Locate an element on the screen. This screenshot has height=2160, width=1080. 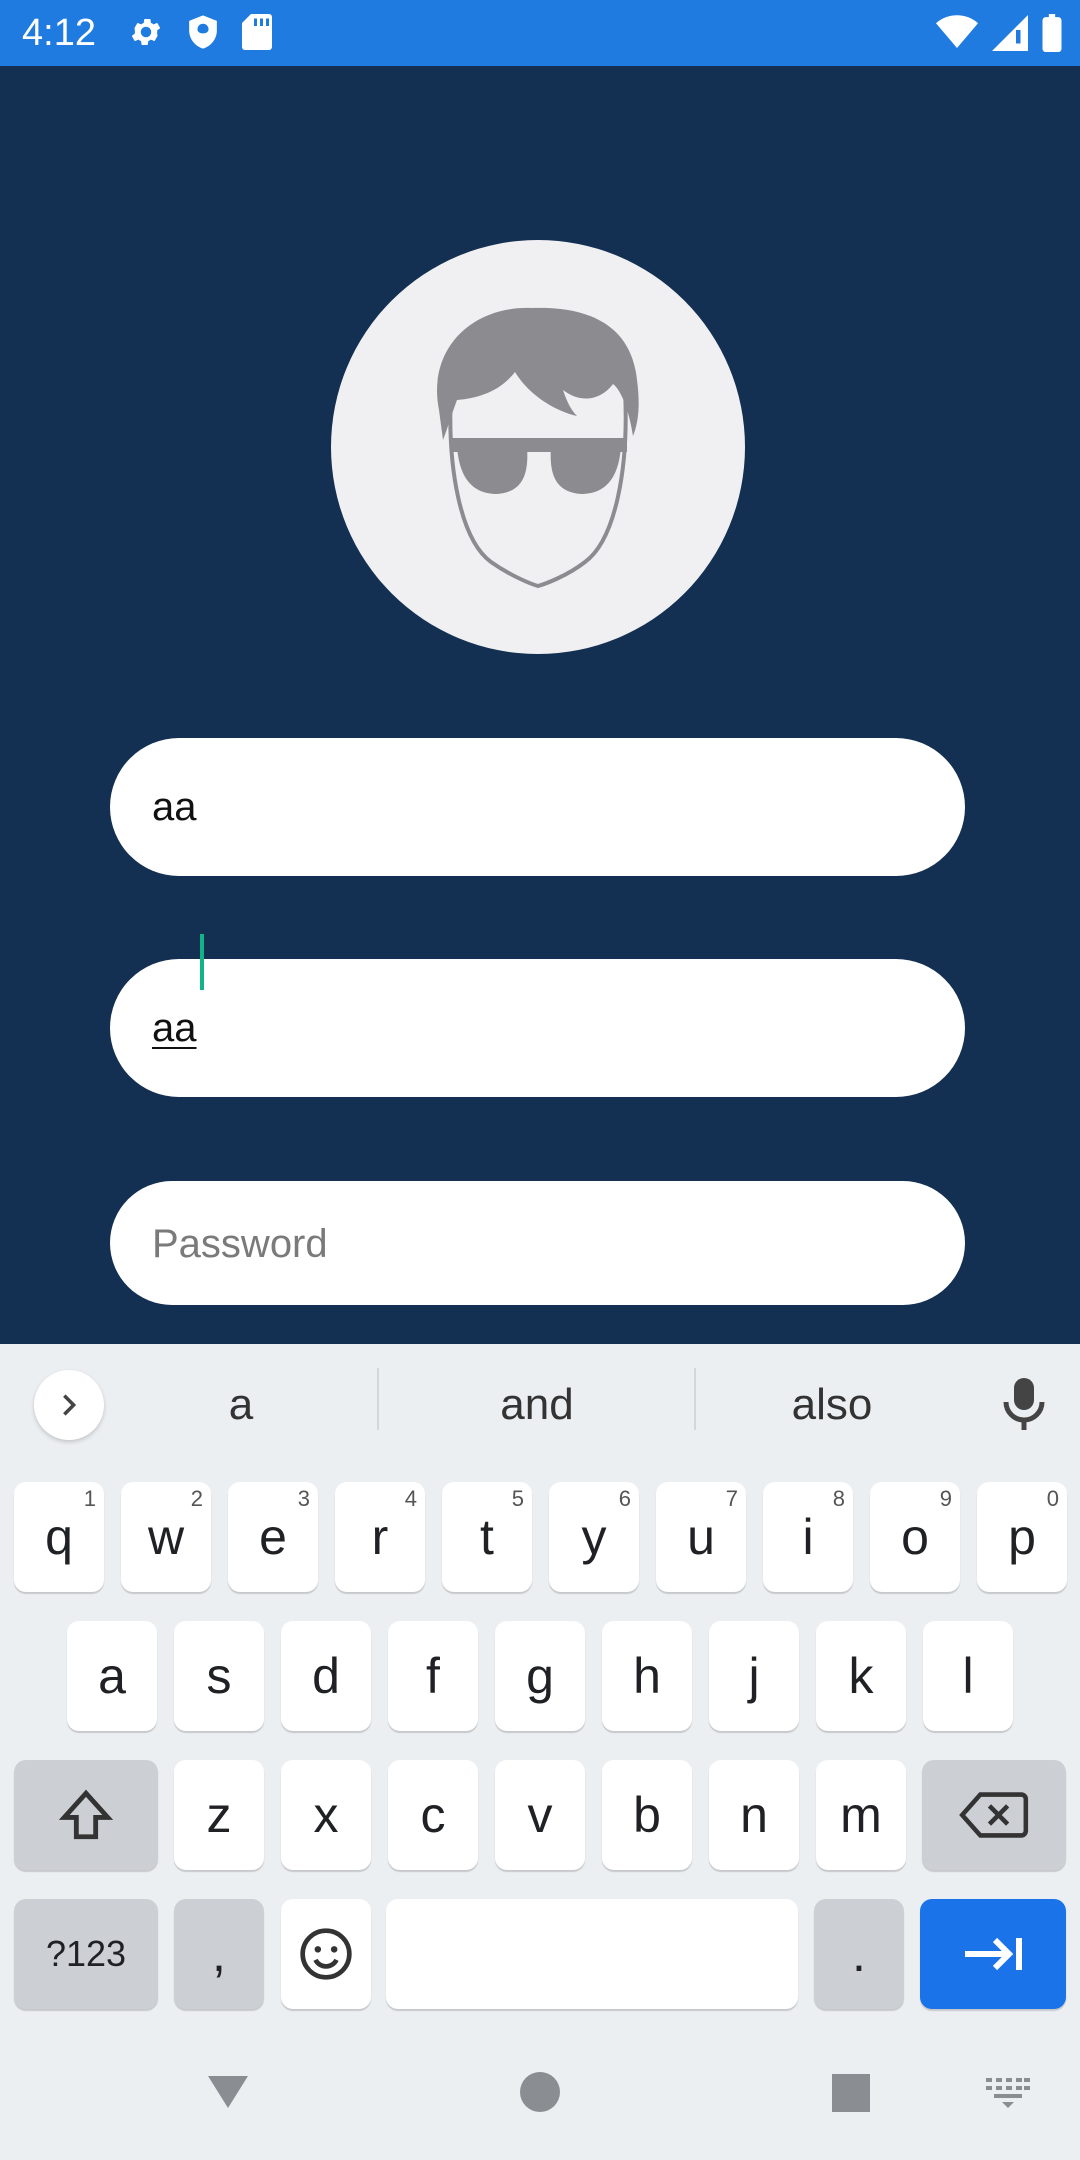
next-arrow-icon is located at coordinates (993, 1954).